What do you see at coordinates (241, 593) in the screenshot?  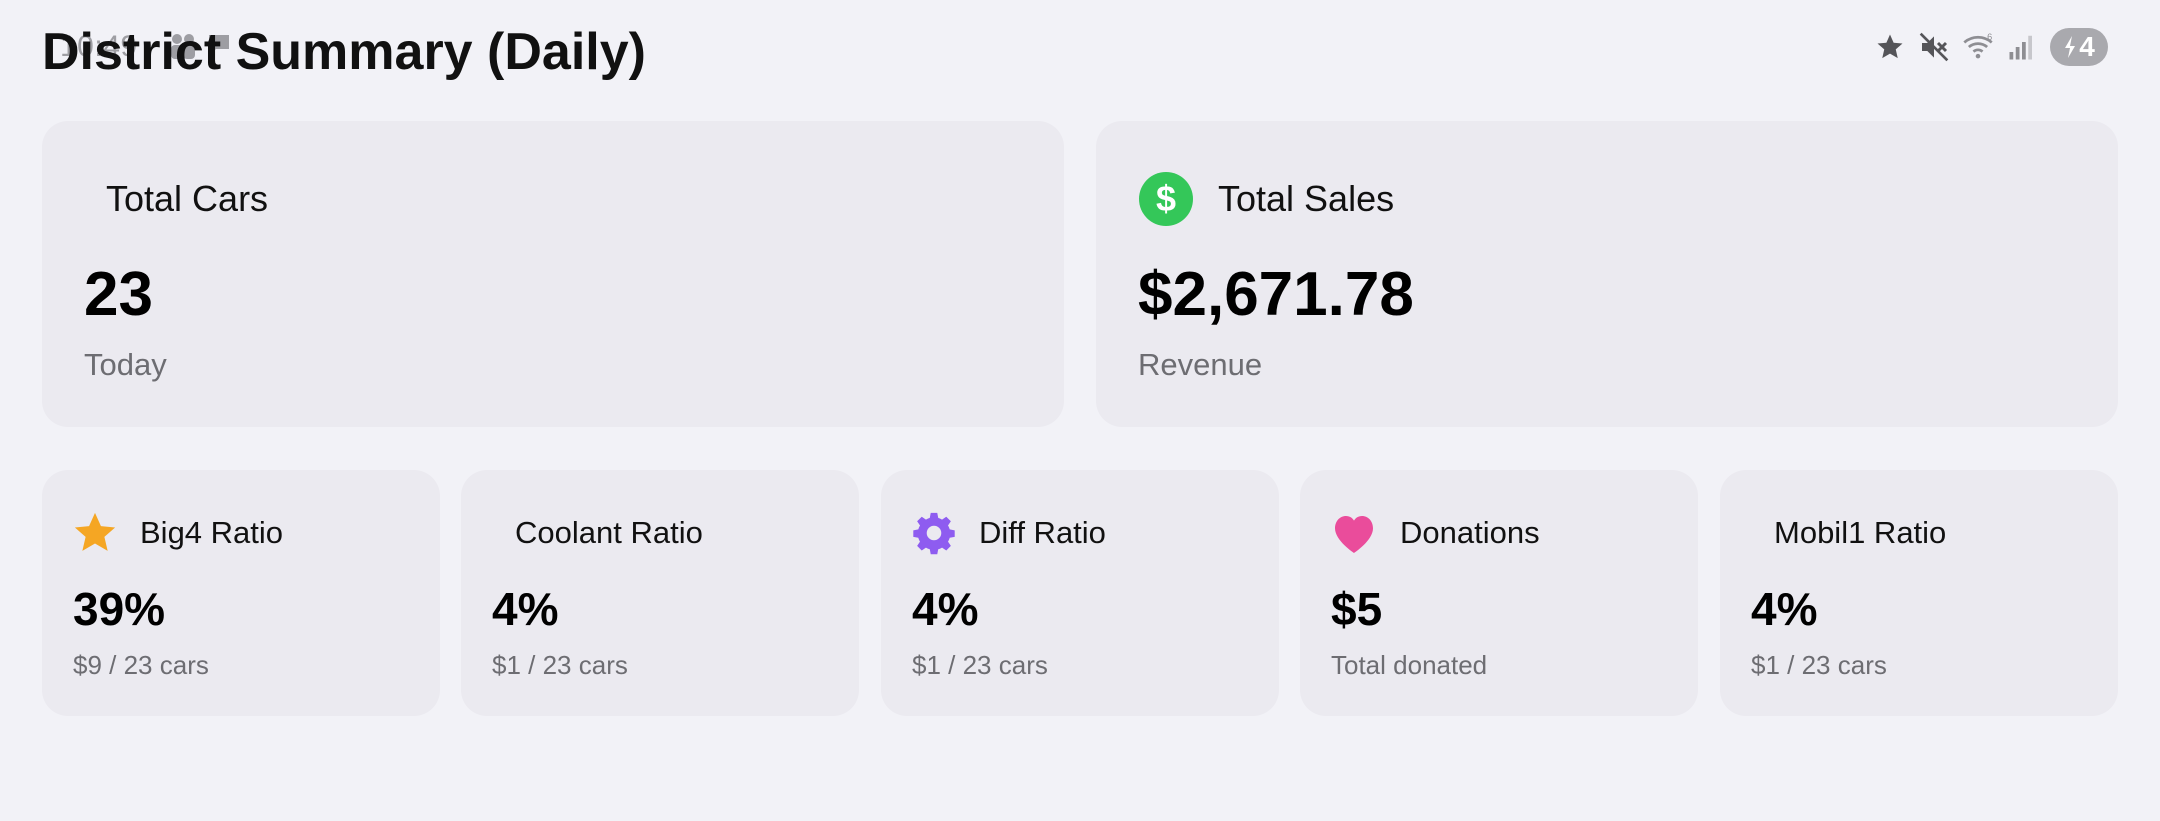 I see `big4-ratio-card: Big4 Ratio 39% $9 / 23 cars` at bounding box center [241, 593].